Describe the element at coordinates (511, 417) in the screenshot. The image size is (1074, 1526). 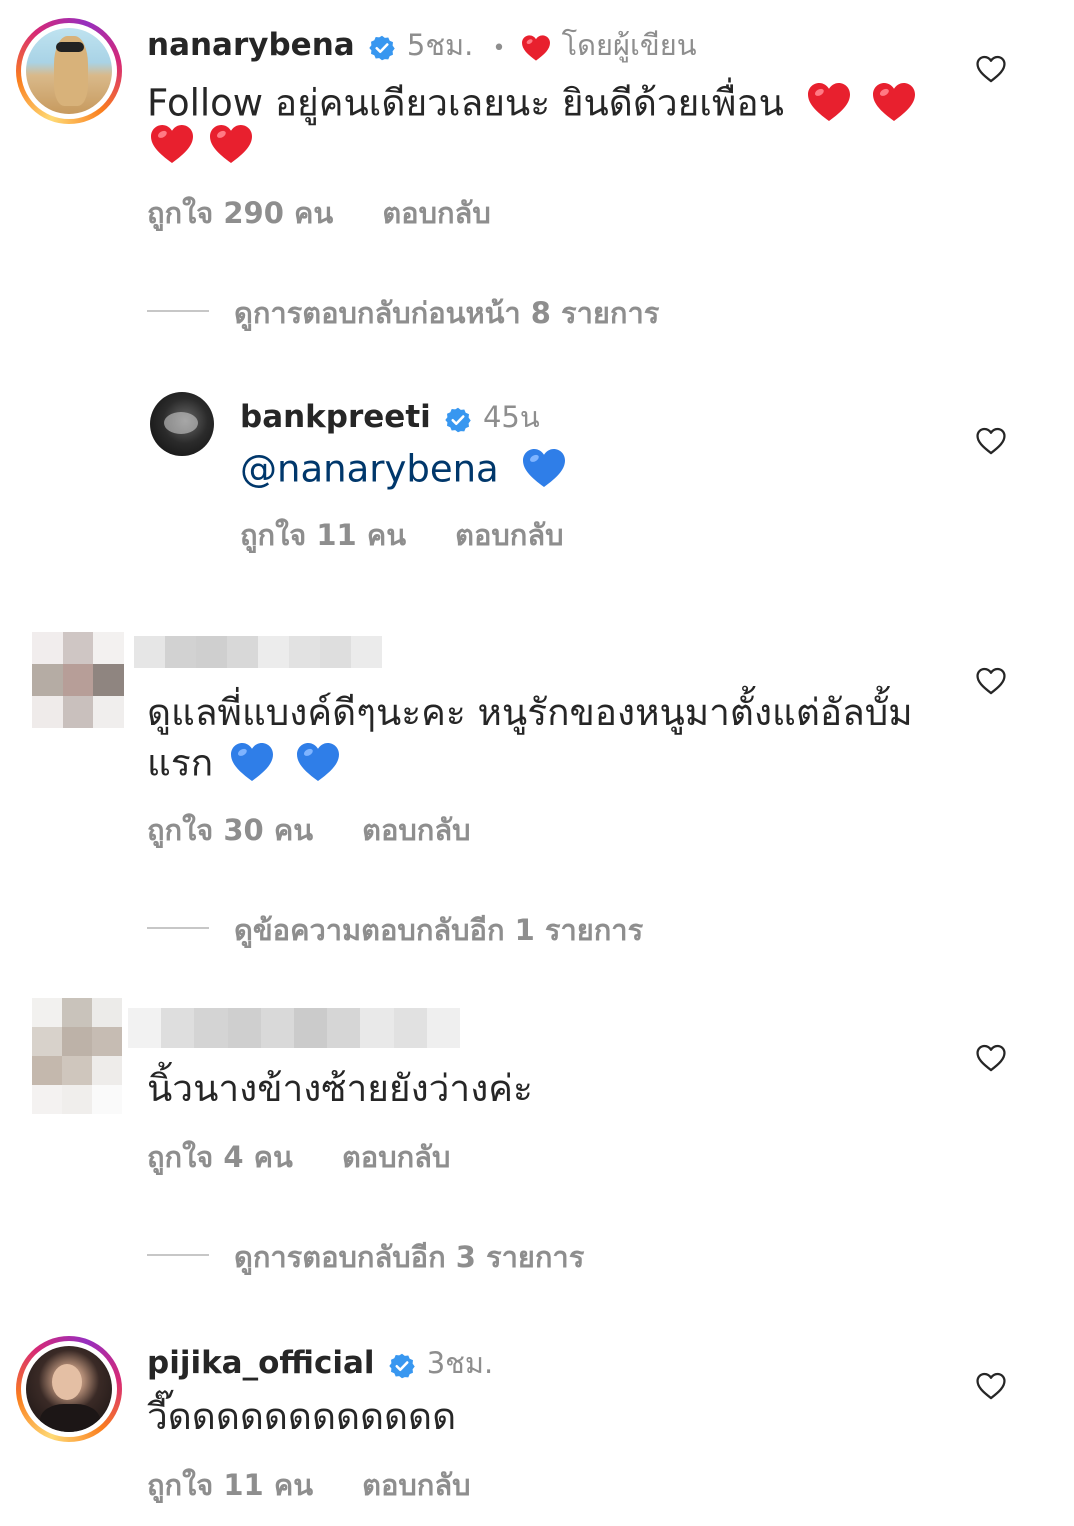
I see `timestamp: 45น` at that location.